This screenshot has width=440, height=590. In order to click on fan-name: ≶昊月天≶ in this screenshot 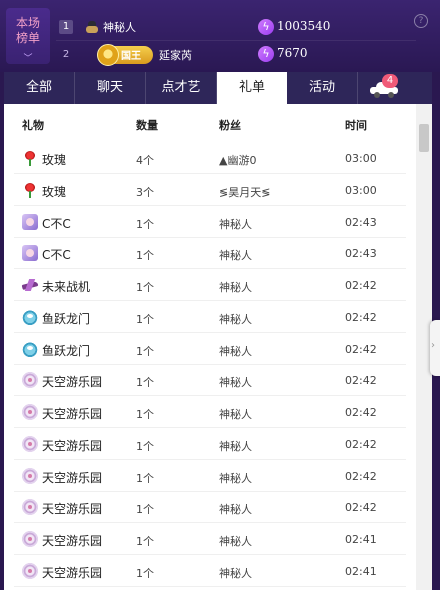, I will do `click(244, 192)`.